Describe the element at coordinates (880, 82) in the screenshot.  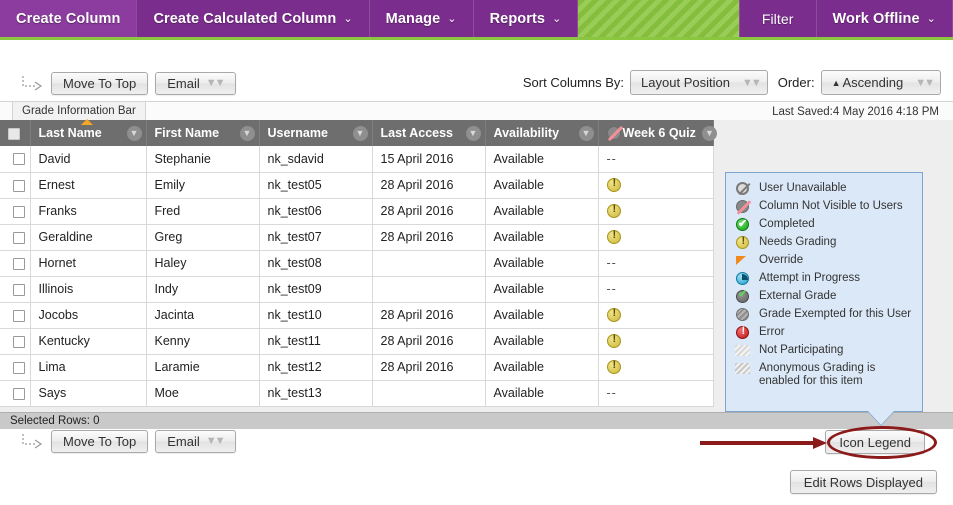
I see `order-select: ▲ Ascending ▼▼` at that location.